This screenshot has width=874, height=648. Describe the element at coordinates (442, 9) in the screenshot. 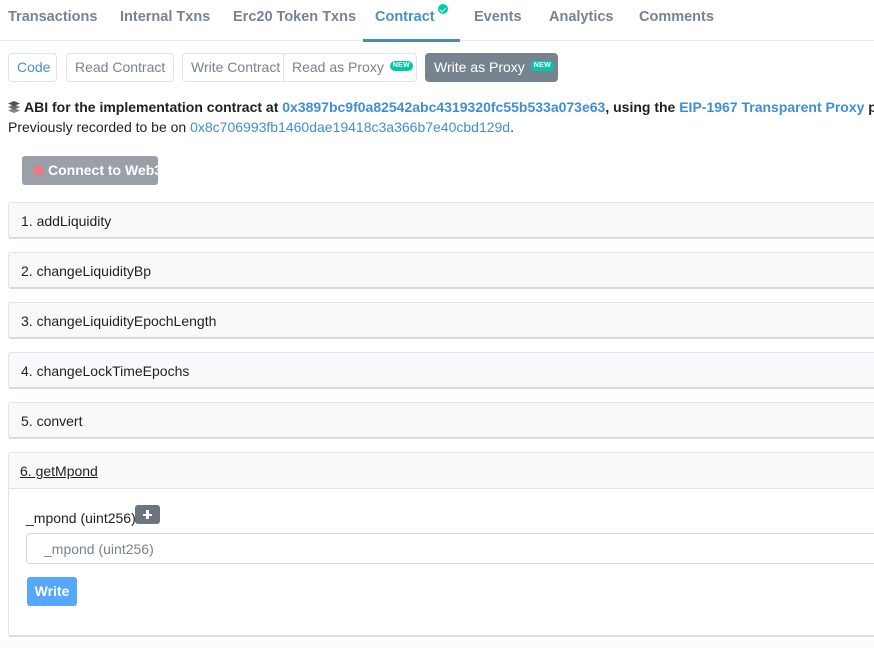

I see `check-circle-icon` at that location.